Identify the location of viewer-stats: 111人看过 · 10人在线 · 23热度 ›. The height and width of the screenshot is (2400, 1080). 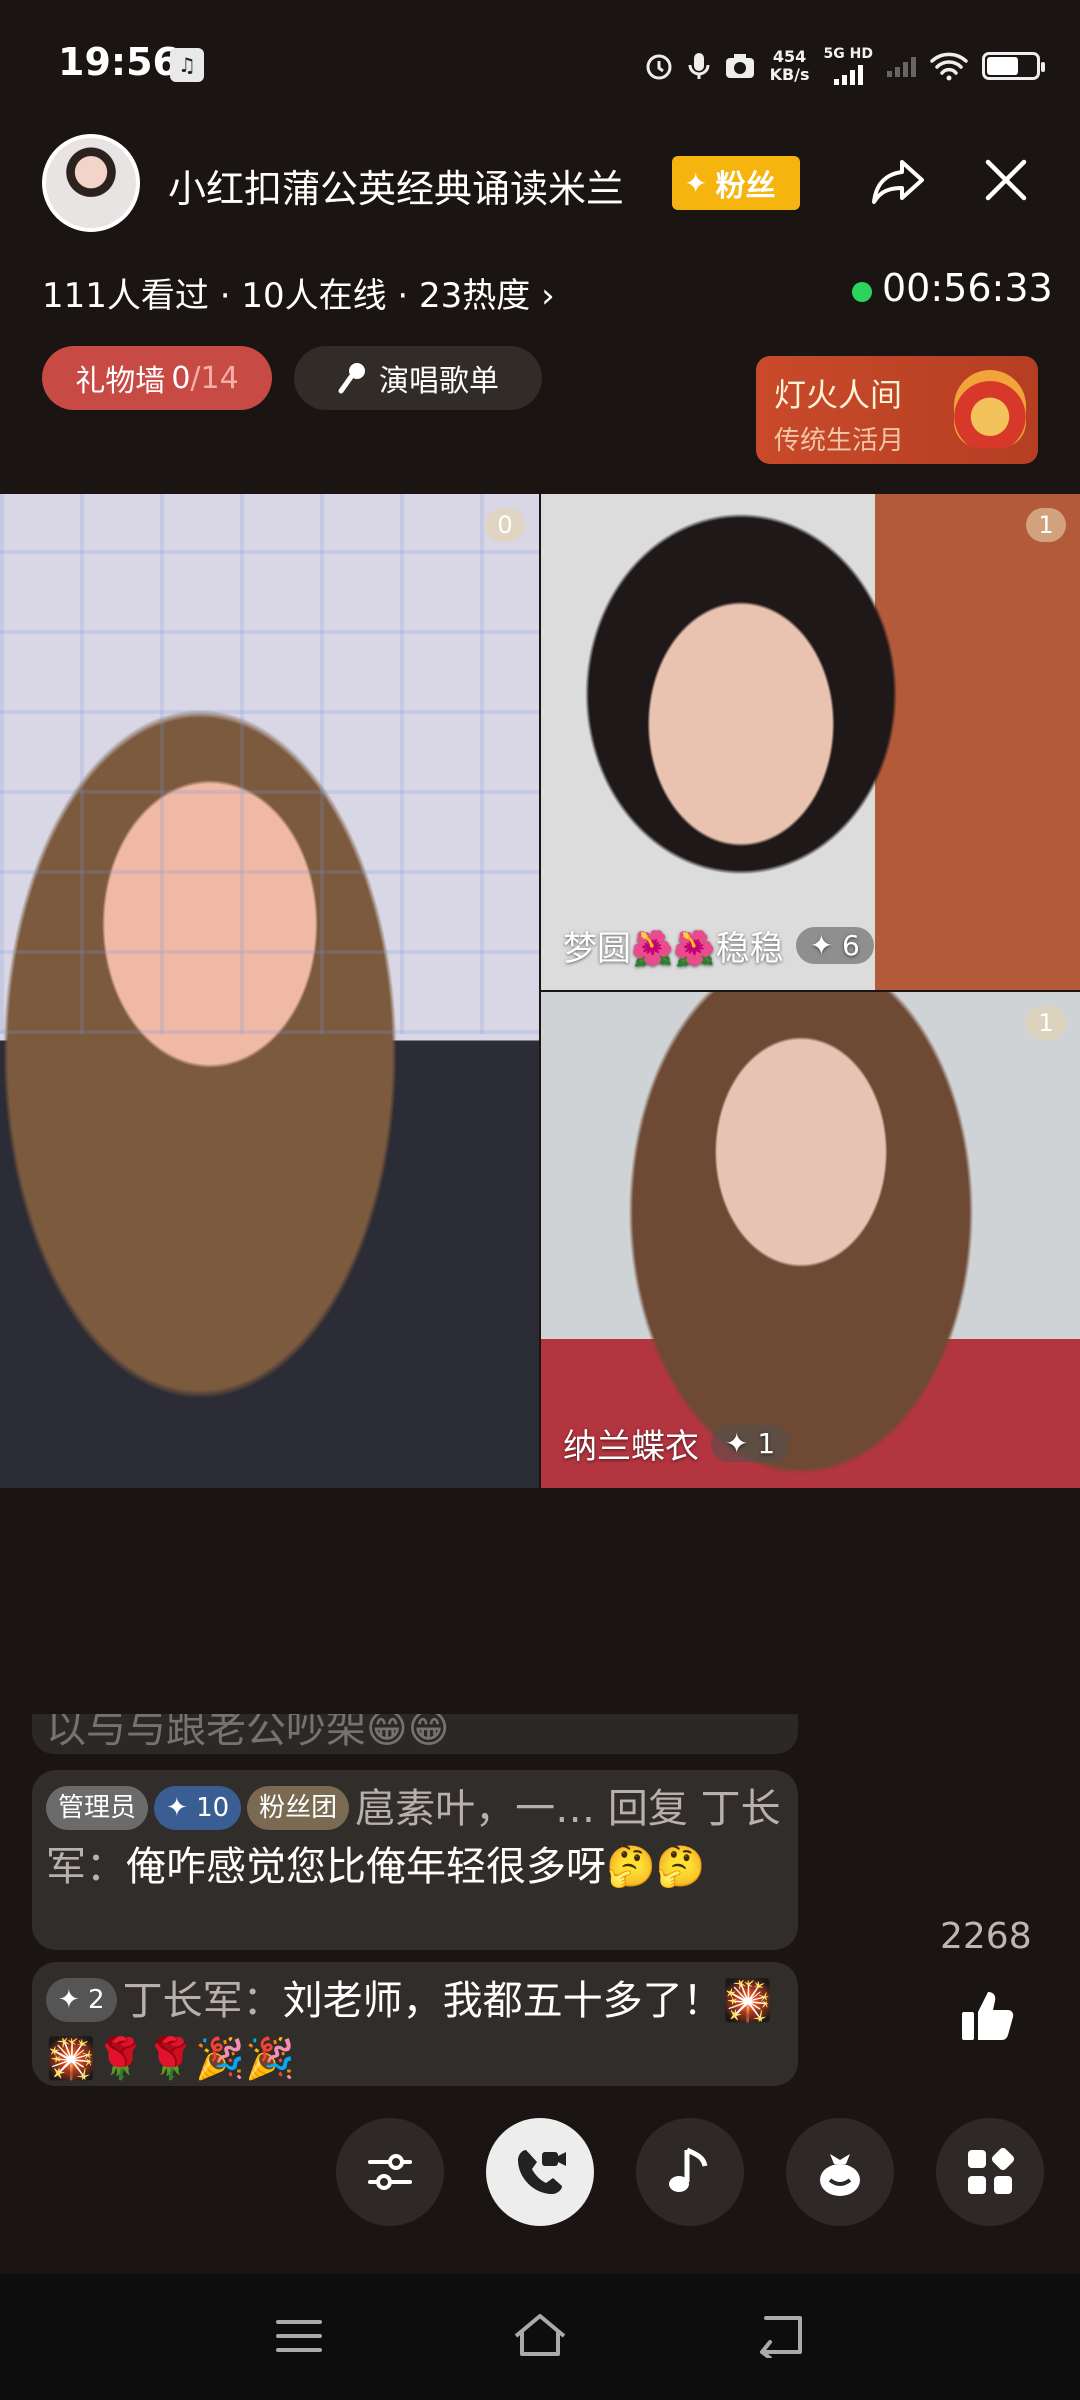
(298, 292).